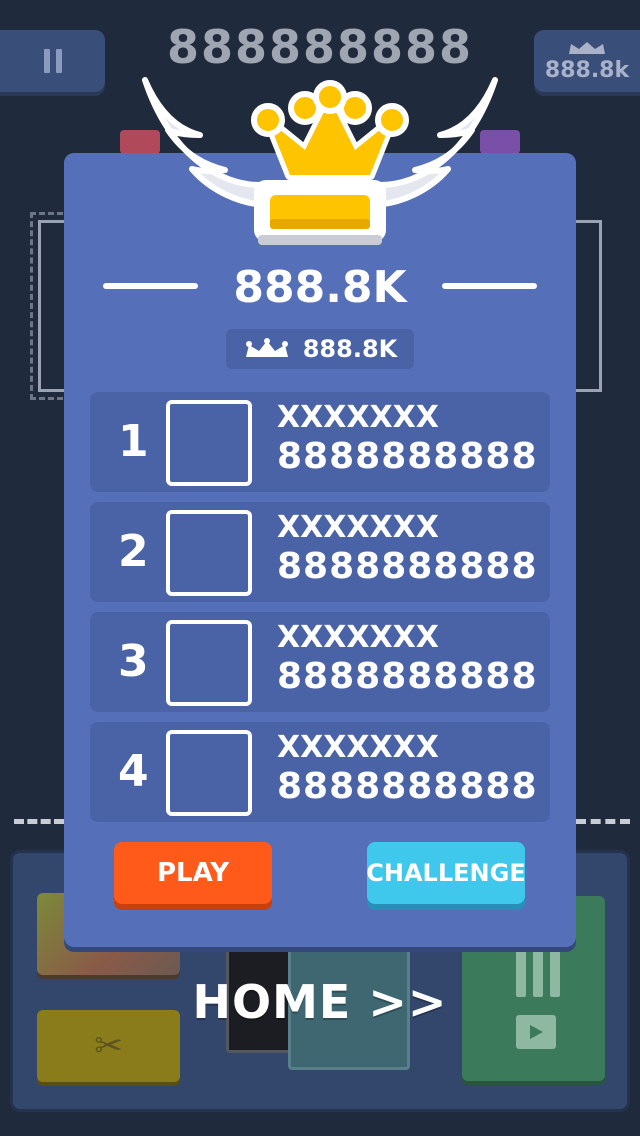 This screenshot has width=640, height=1136. What do you see at coordinates (320, 1002) in the screenshot?
I see `home-link: HOME >>` at bounding box center [320, 1002].